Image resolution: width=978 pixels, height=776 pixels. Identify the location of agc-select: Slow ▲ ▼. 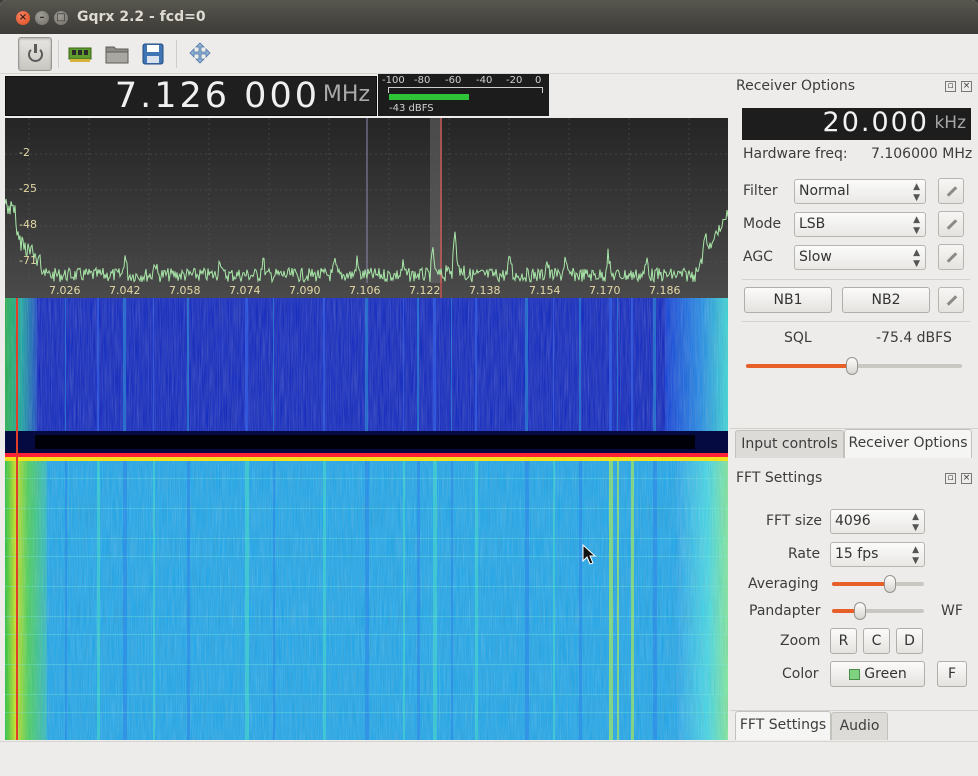
(860, 257).